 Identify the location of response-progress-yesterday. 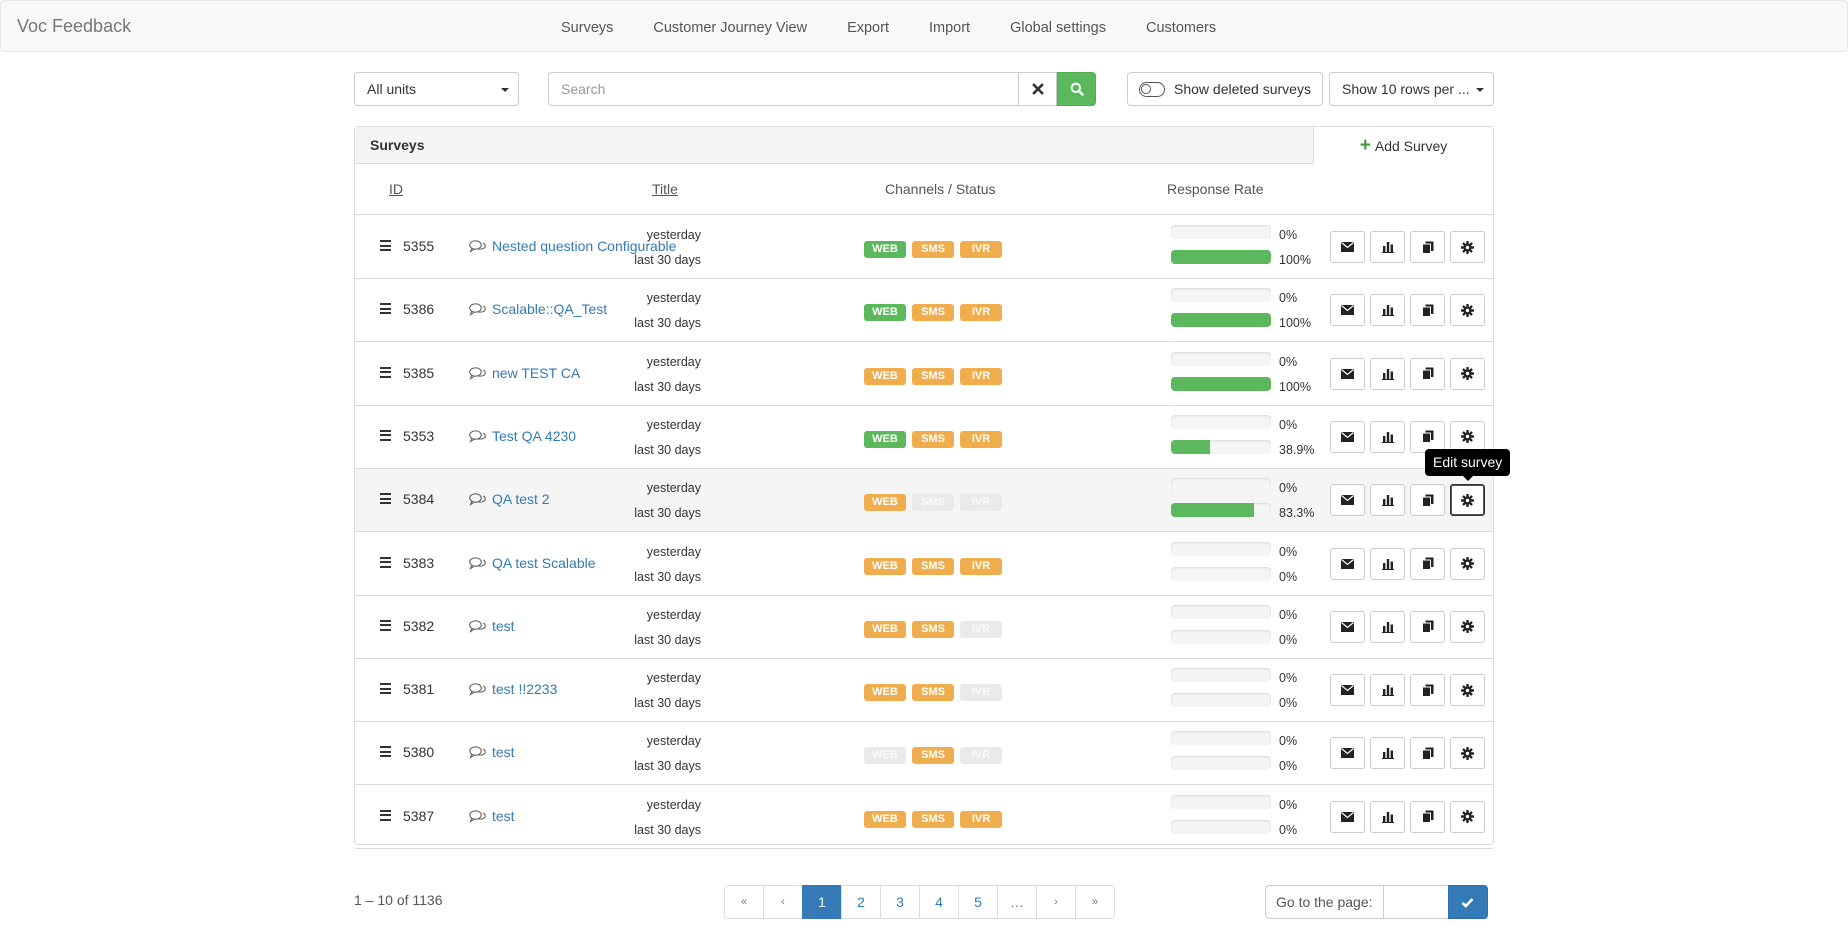
(1221, 232).